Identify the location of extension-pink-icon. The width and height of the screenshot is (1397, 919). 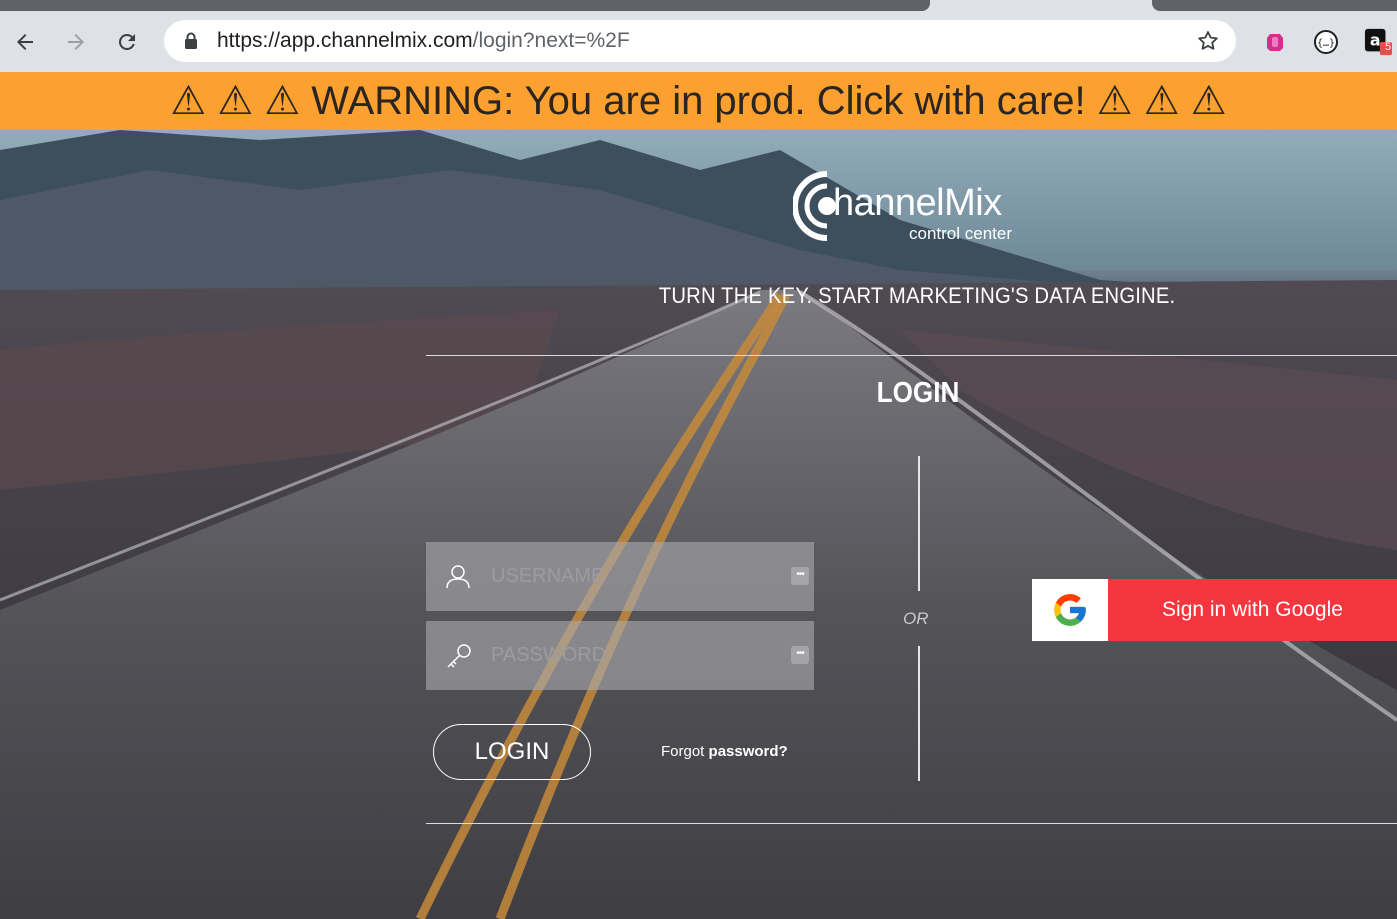
(1275, 42).